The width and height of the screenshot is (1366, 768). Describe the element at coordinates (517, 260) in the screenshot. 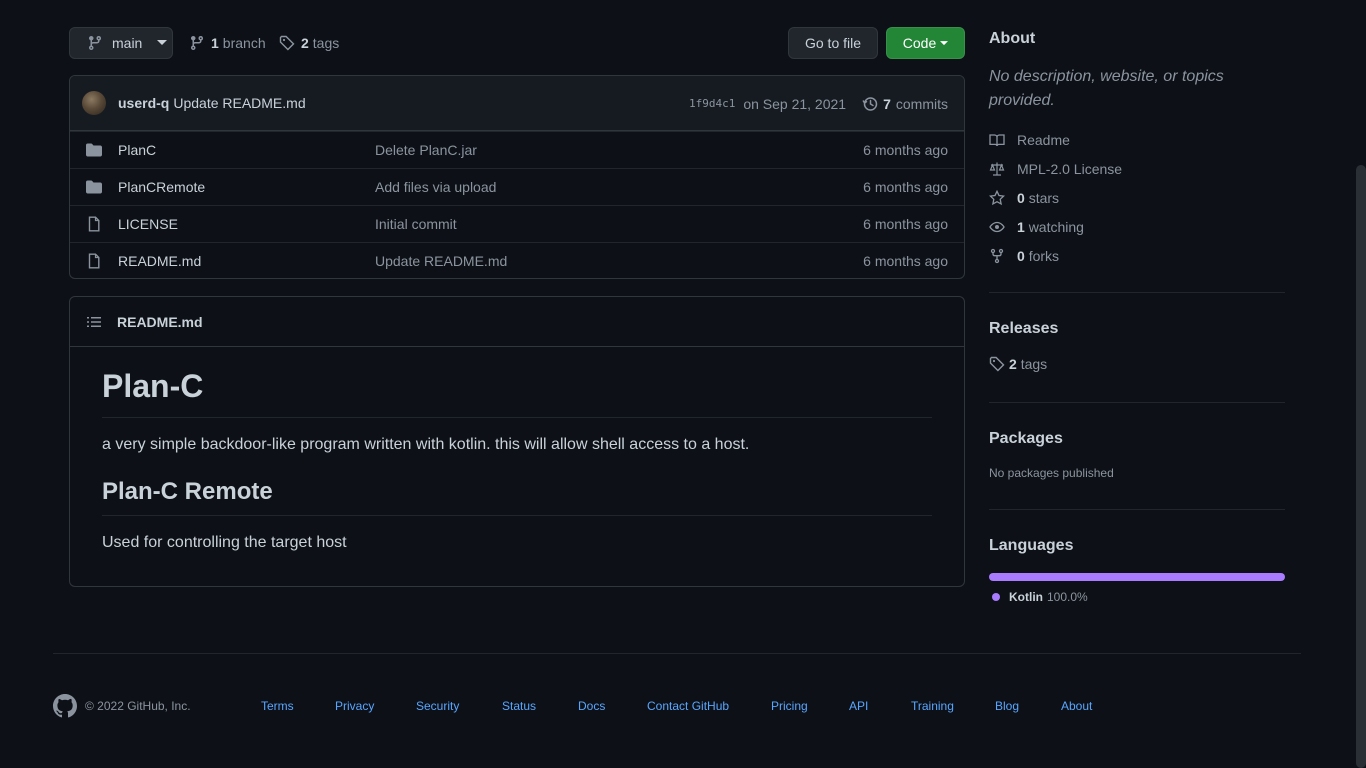

I see `file-row: README.md Update README.md 6 months ago` at that location.